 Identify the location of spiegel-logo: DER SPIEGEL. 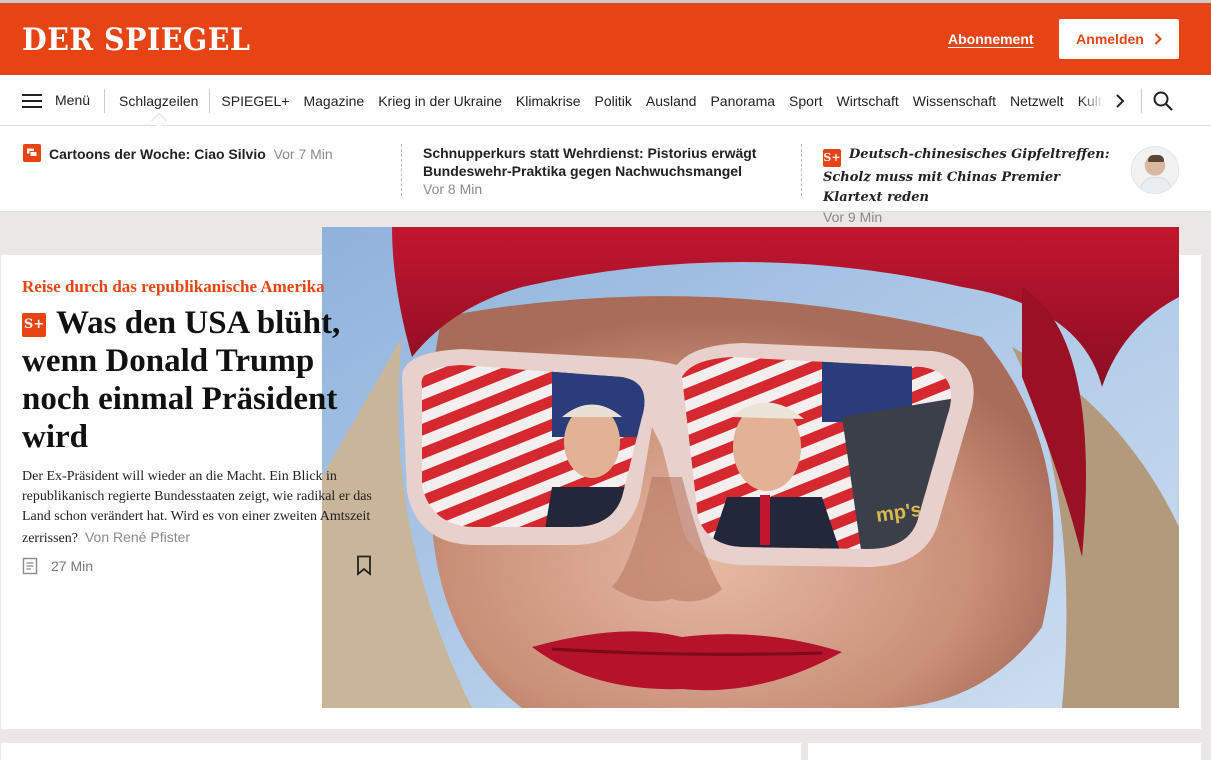
(136, 40).